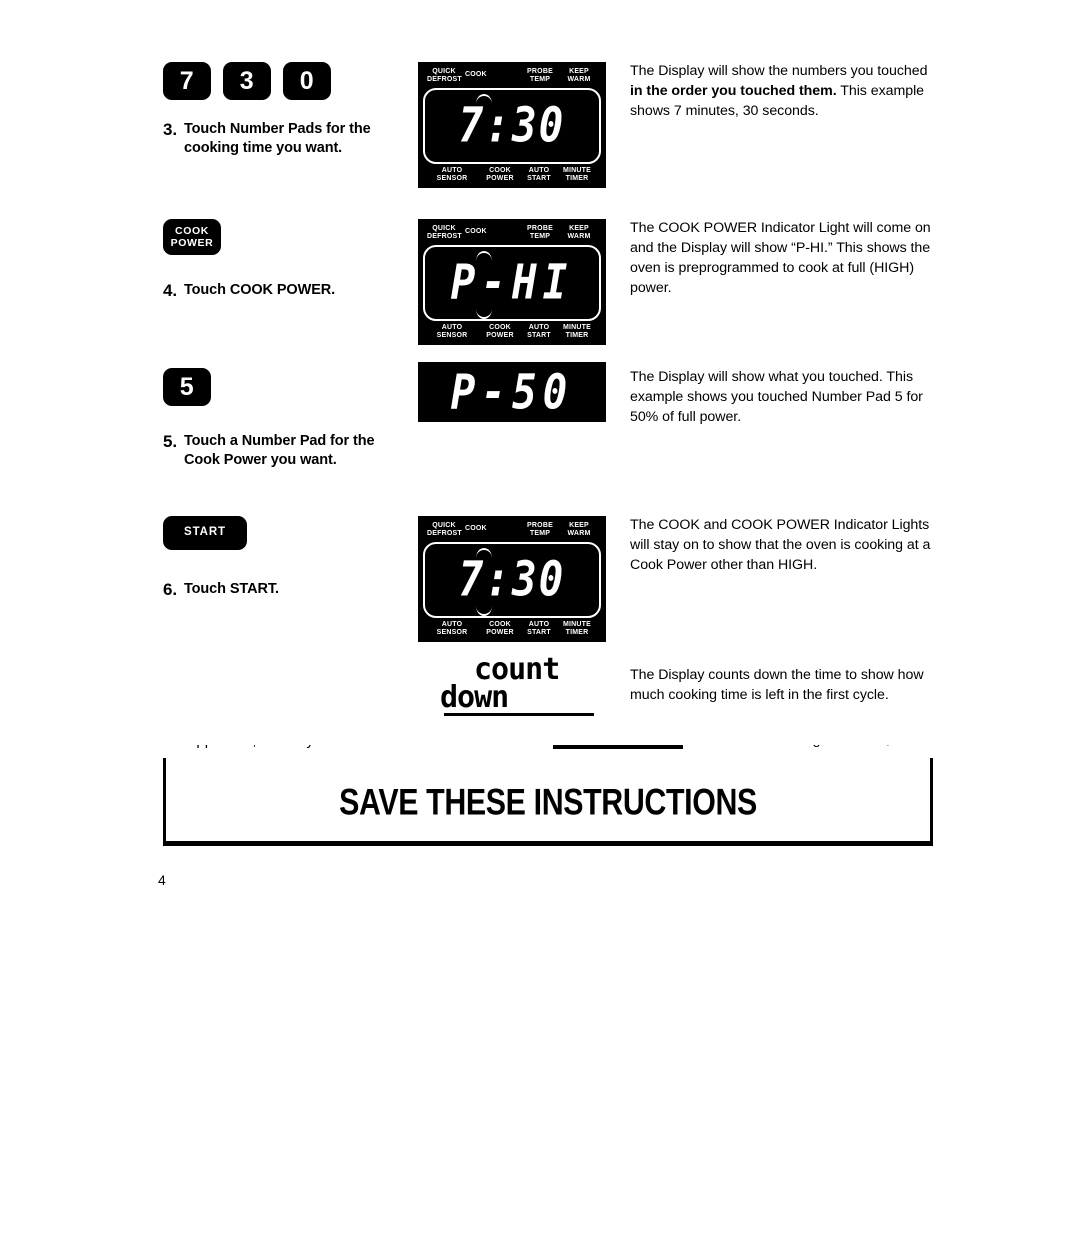 Image resolution: width=1080 pixels, height=1250 pixels. Describe the element at coordinates (288, 533) in the screenshot. I see `keypad-group-6: START` at that location.